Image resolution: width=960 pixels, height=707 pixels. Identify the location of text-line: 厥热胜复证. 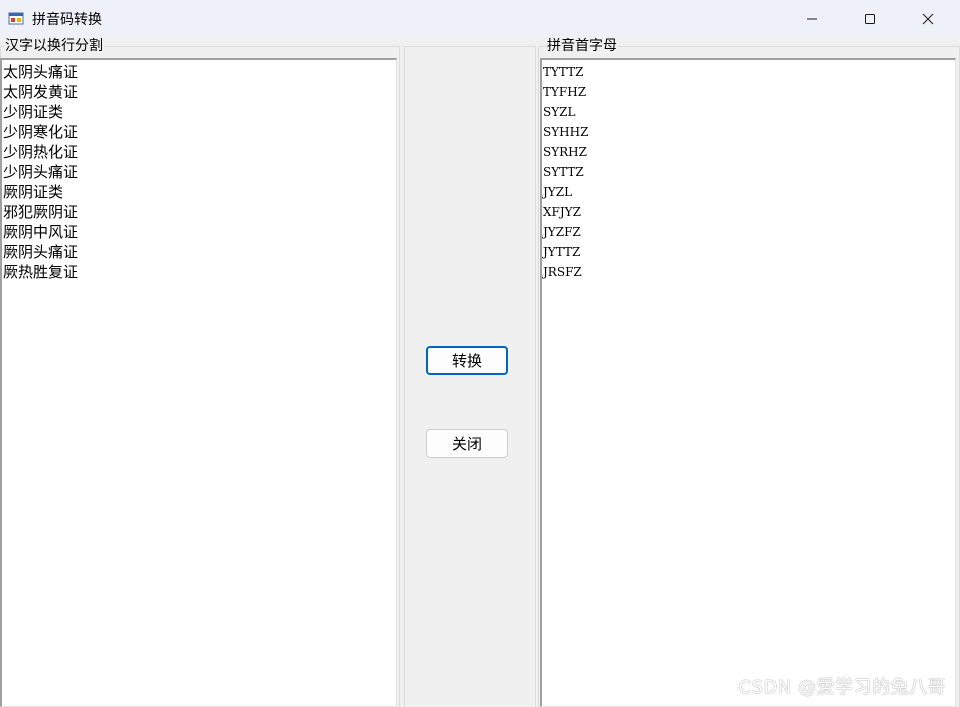
(41, 272).